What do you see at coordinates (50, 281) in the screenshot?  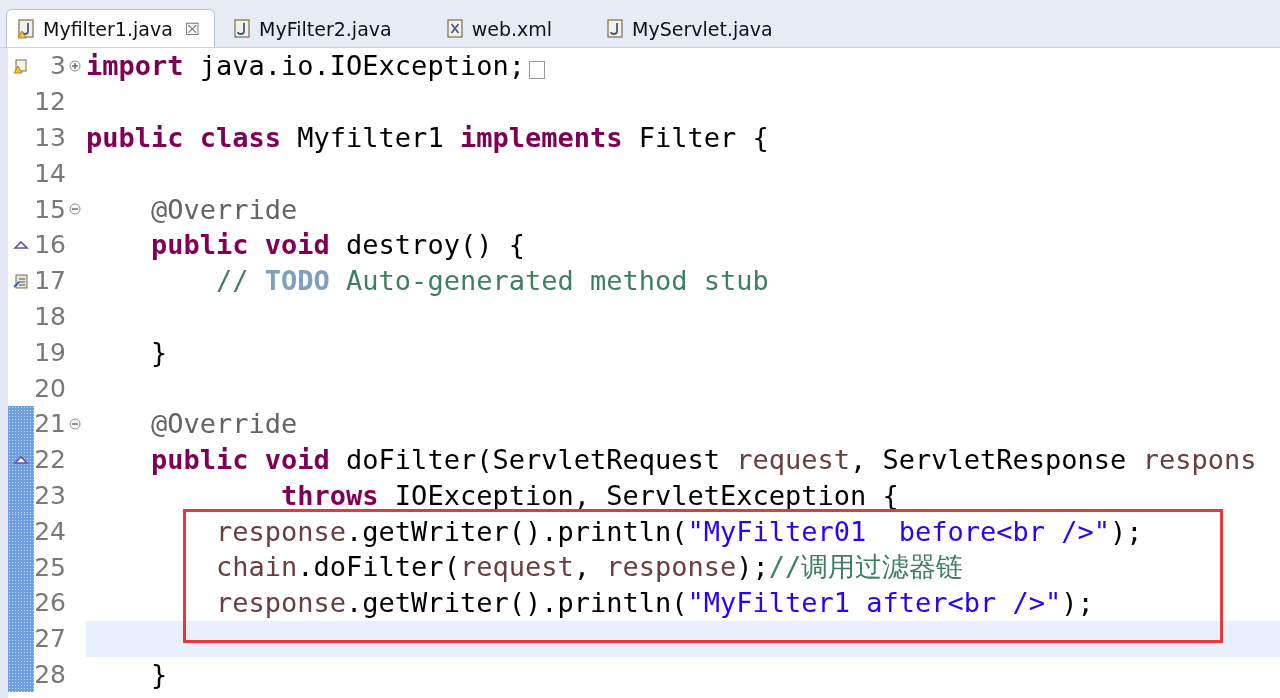 I see `line-number: 17` at bounding box center [50, 281].